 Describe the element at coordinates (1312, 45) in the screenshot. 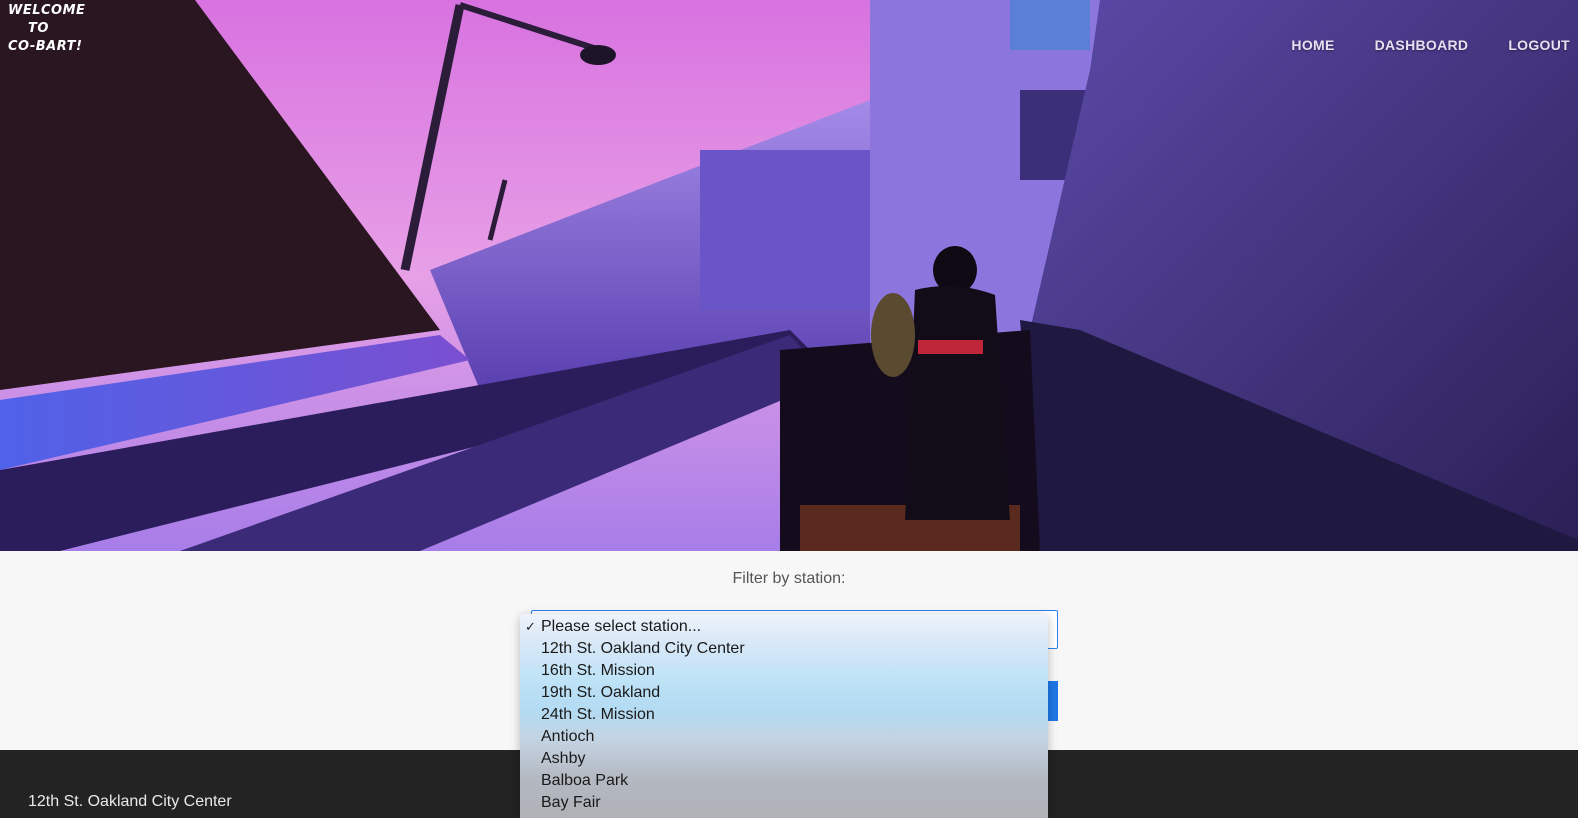

I see `nav-home-link: HOME` at that location.